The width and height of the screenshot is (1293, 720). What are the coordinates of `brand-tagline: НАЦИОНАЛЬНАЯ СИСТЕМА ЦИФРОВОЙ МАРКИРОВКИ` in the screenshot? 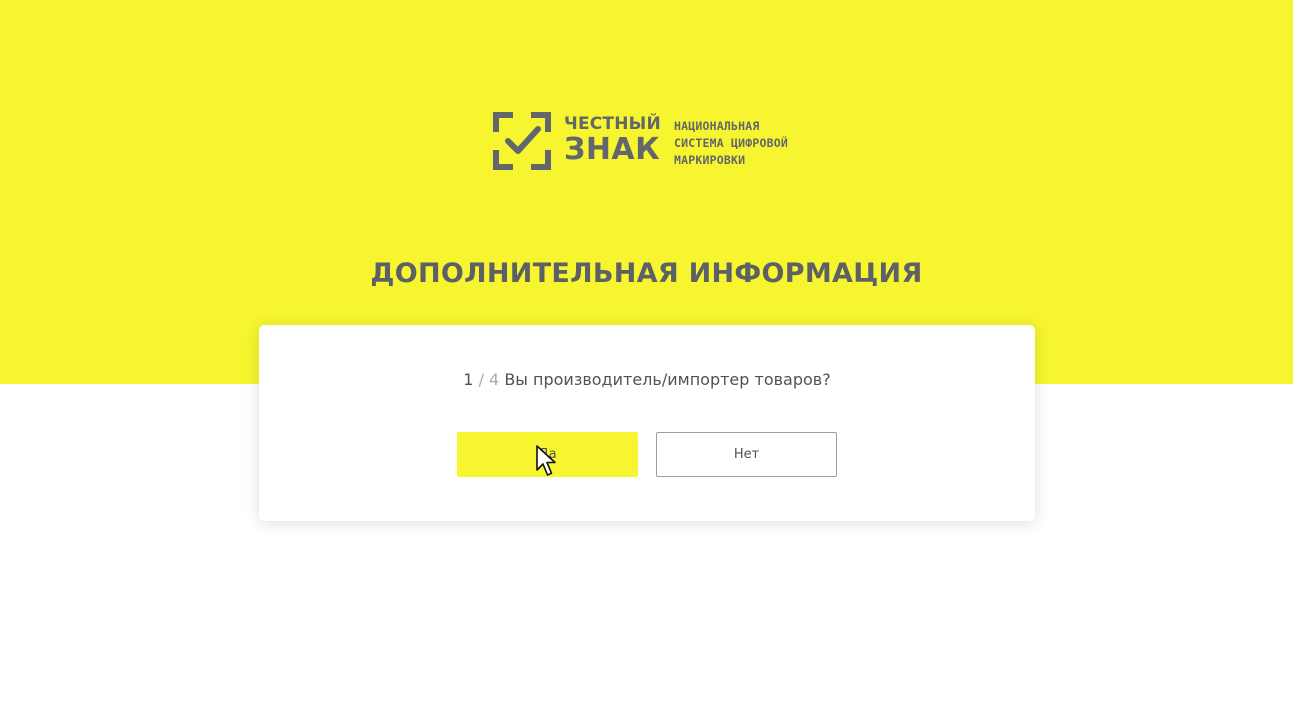 It's located at (754, 143).